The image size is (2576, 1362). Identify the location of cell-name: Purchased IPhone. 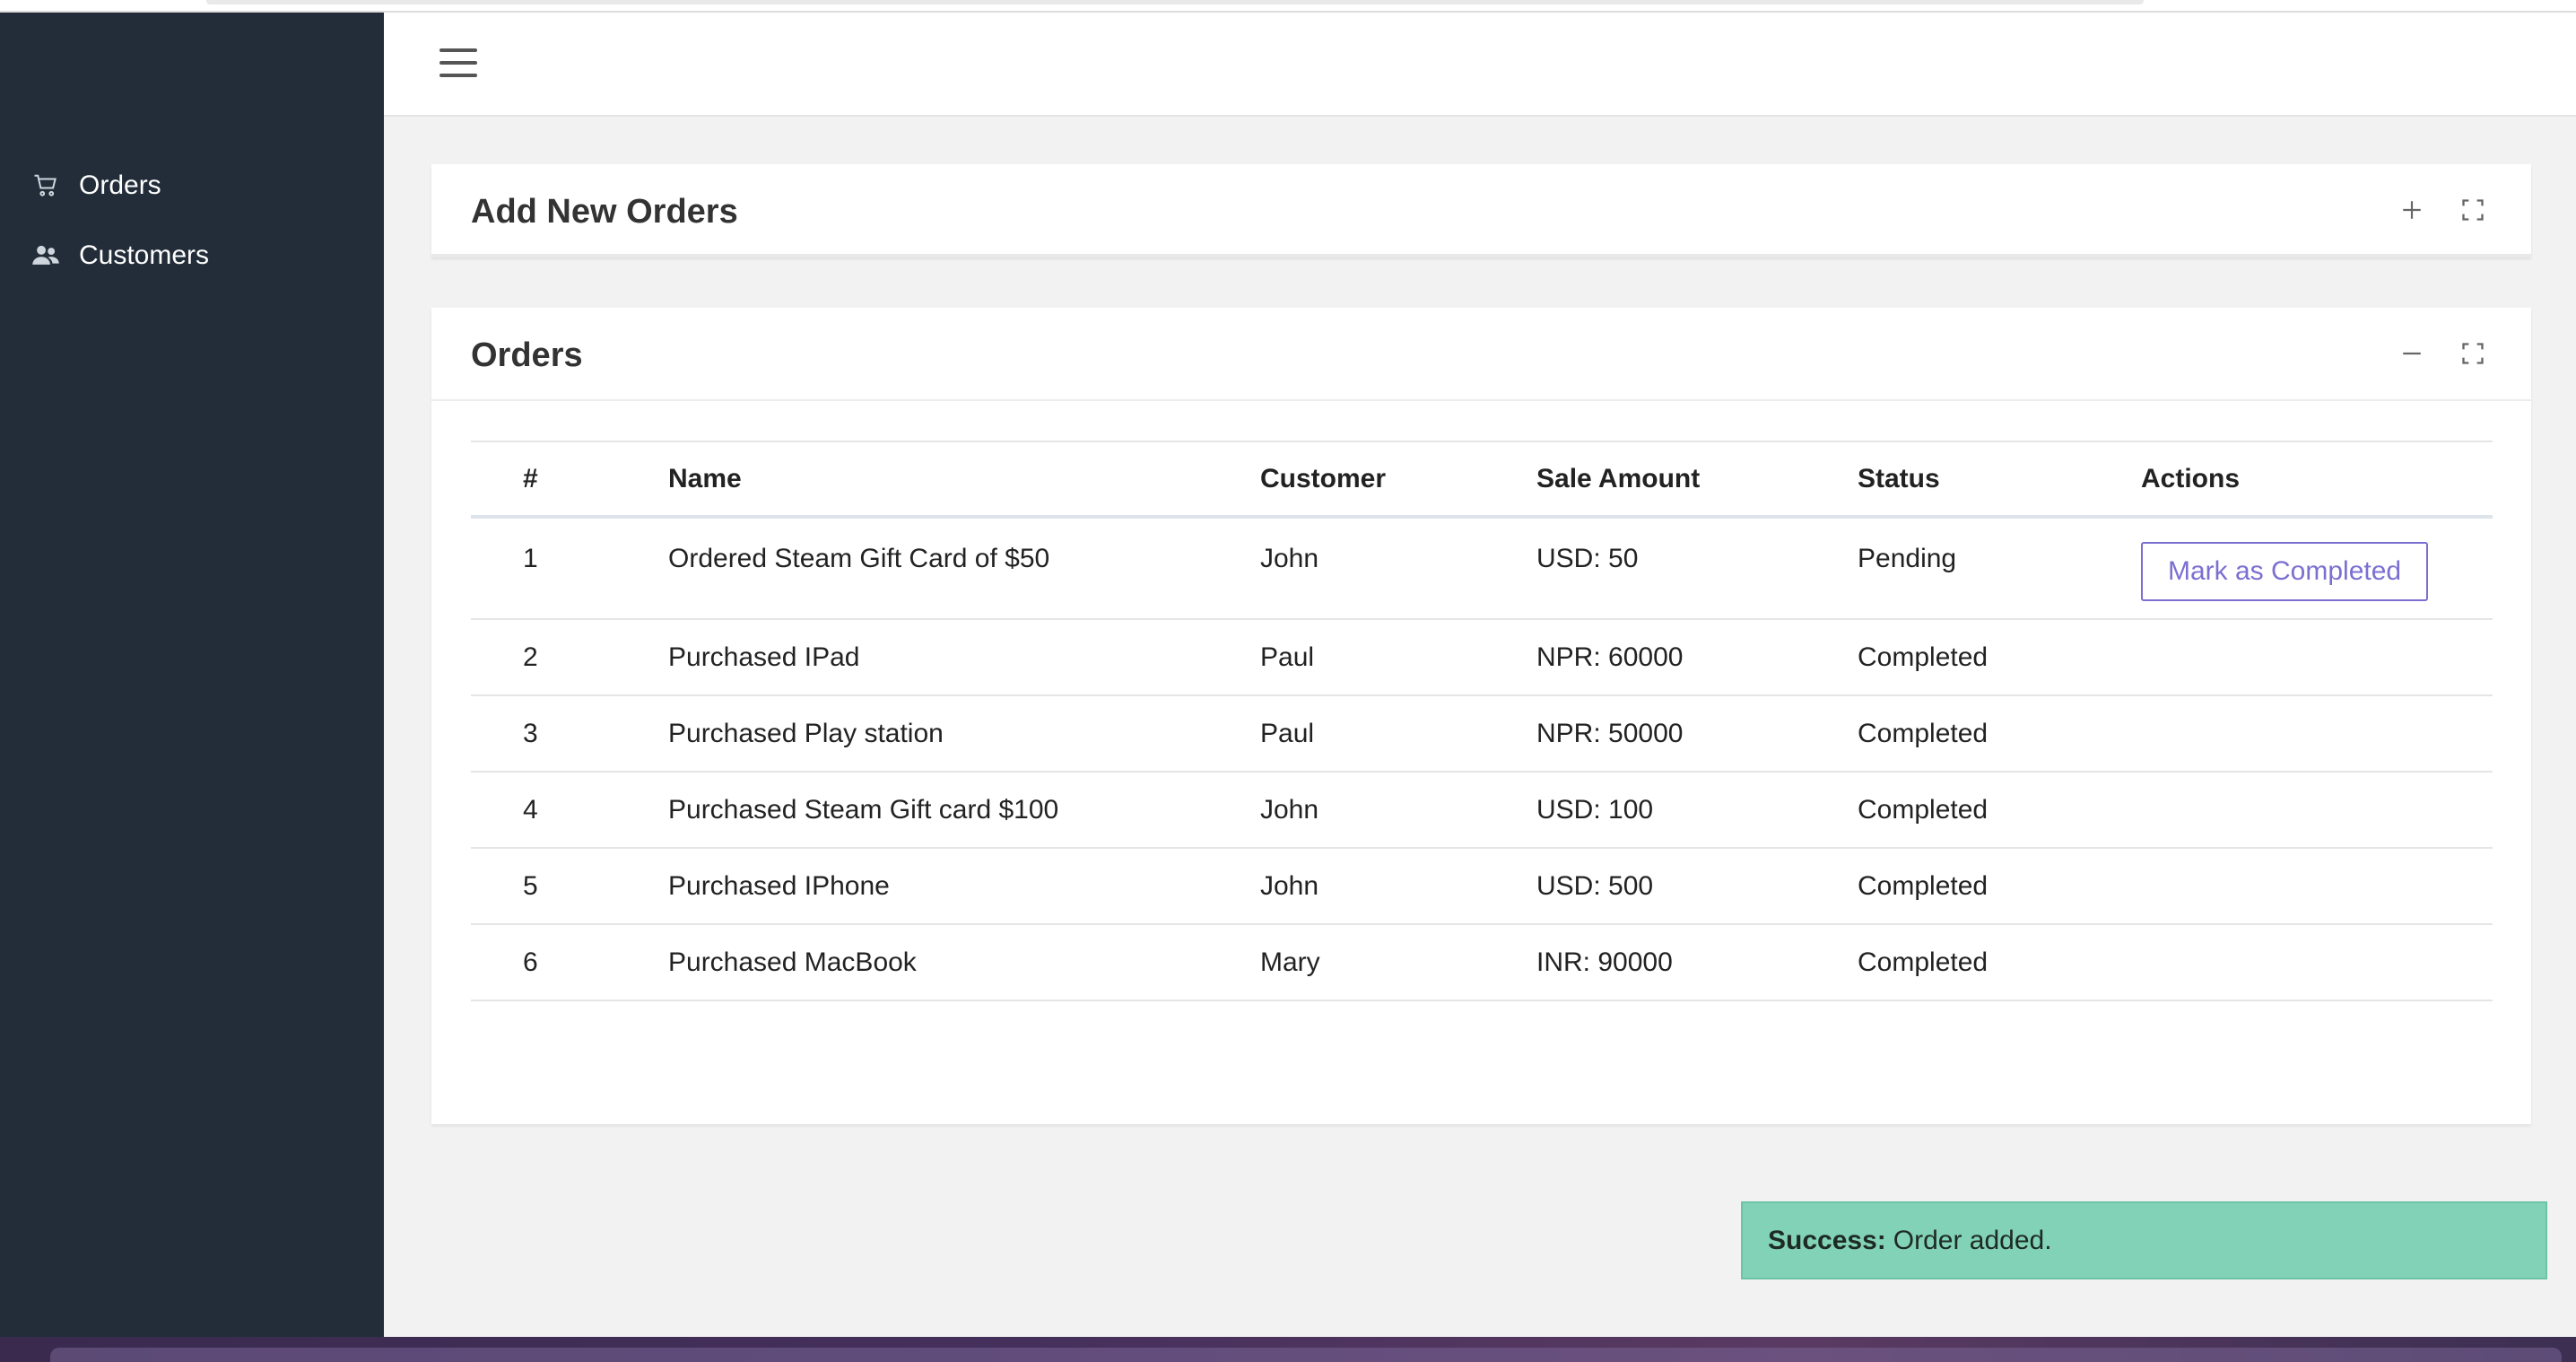
(779, 885).